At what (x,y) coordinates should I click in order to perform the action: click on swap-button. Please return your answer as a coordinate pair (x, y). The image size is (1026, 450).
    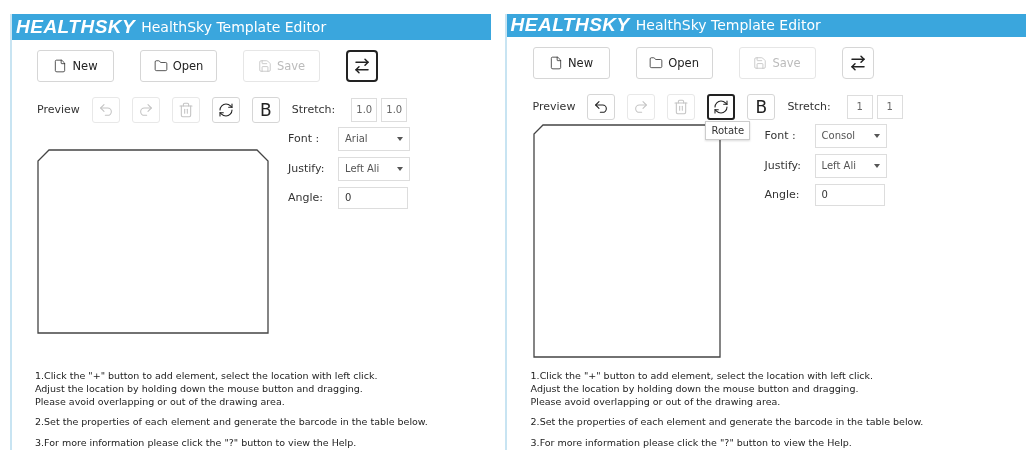
    Looking at the image, I should click on (362, 65).